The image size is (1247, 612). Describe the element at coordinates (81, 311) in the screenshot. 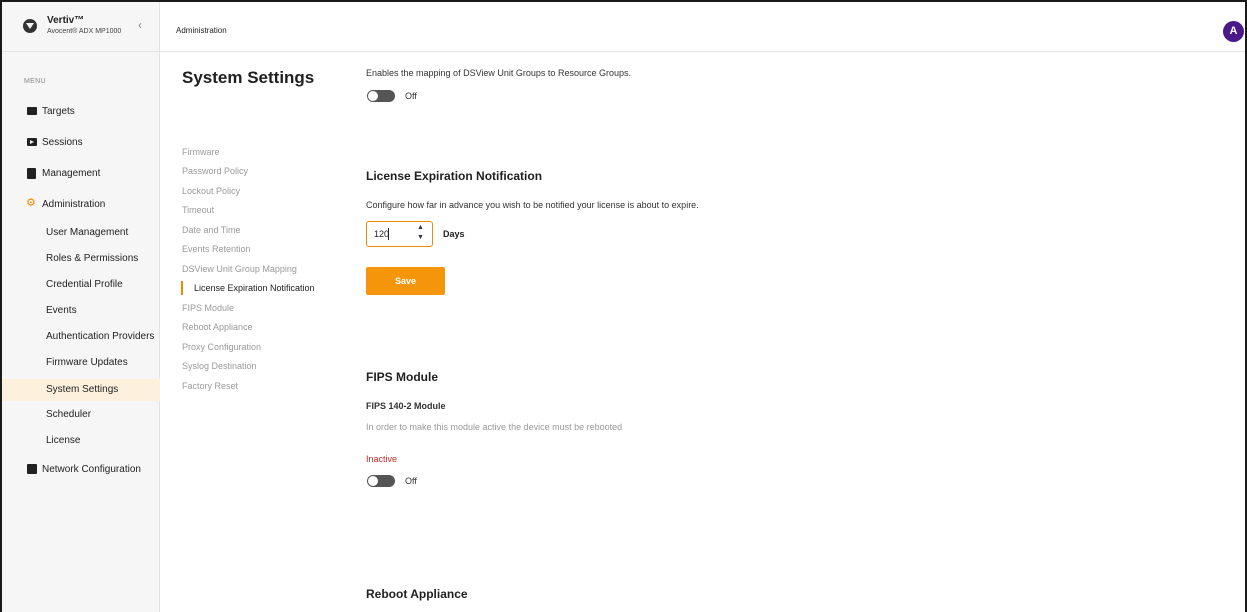

I see `sidebar-subitem-events: Events` at that location.